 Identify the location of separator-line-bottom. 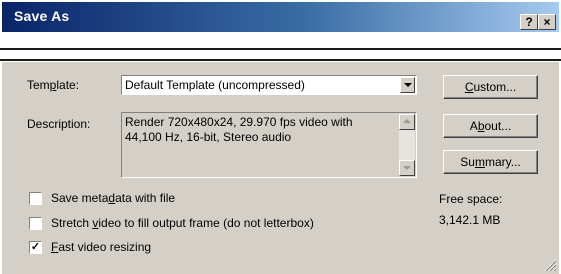
(280, 60).